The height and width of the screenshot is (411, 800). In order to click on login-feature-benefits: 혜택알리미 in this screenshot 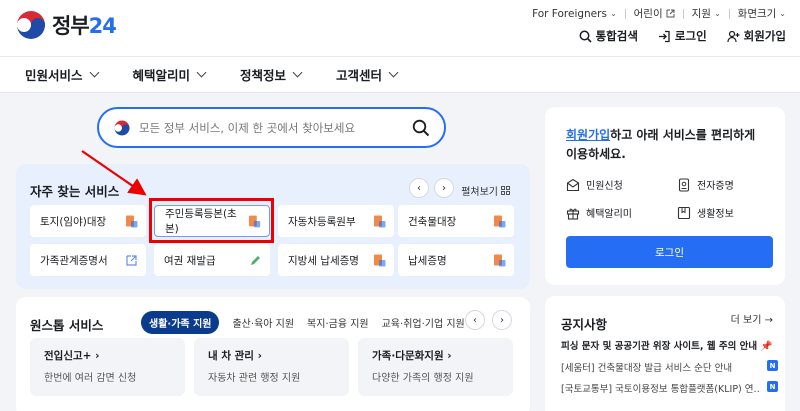, I will do `click(599, 212)`.